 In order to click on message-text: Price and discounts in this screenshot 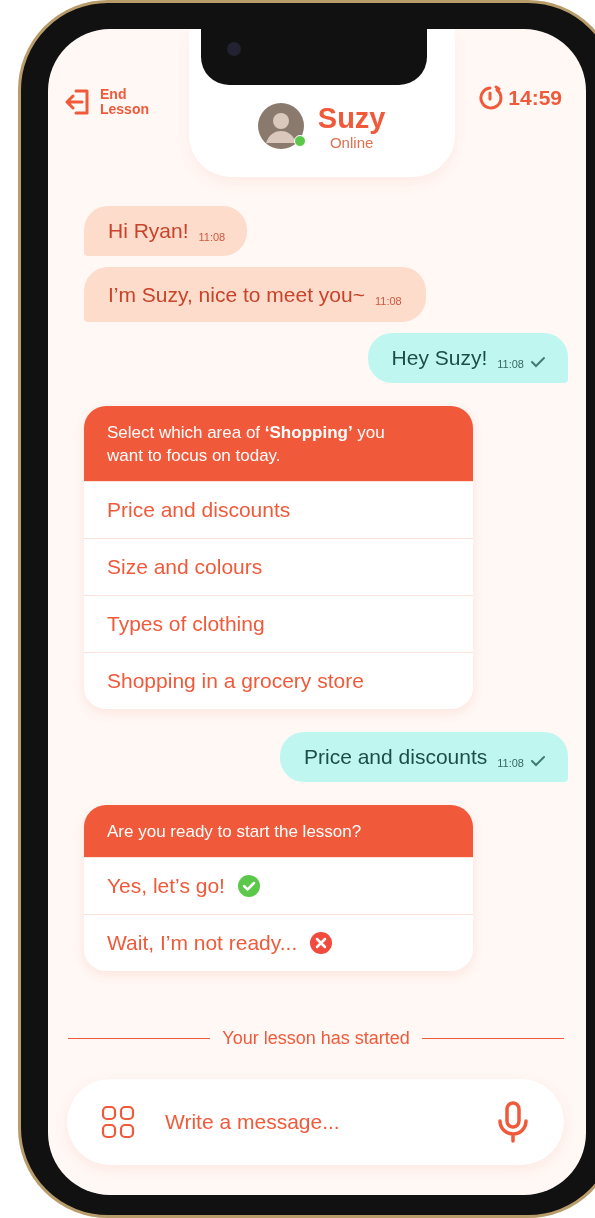, I will do `click(396, 757)`.